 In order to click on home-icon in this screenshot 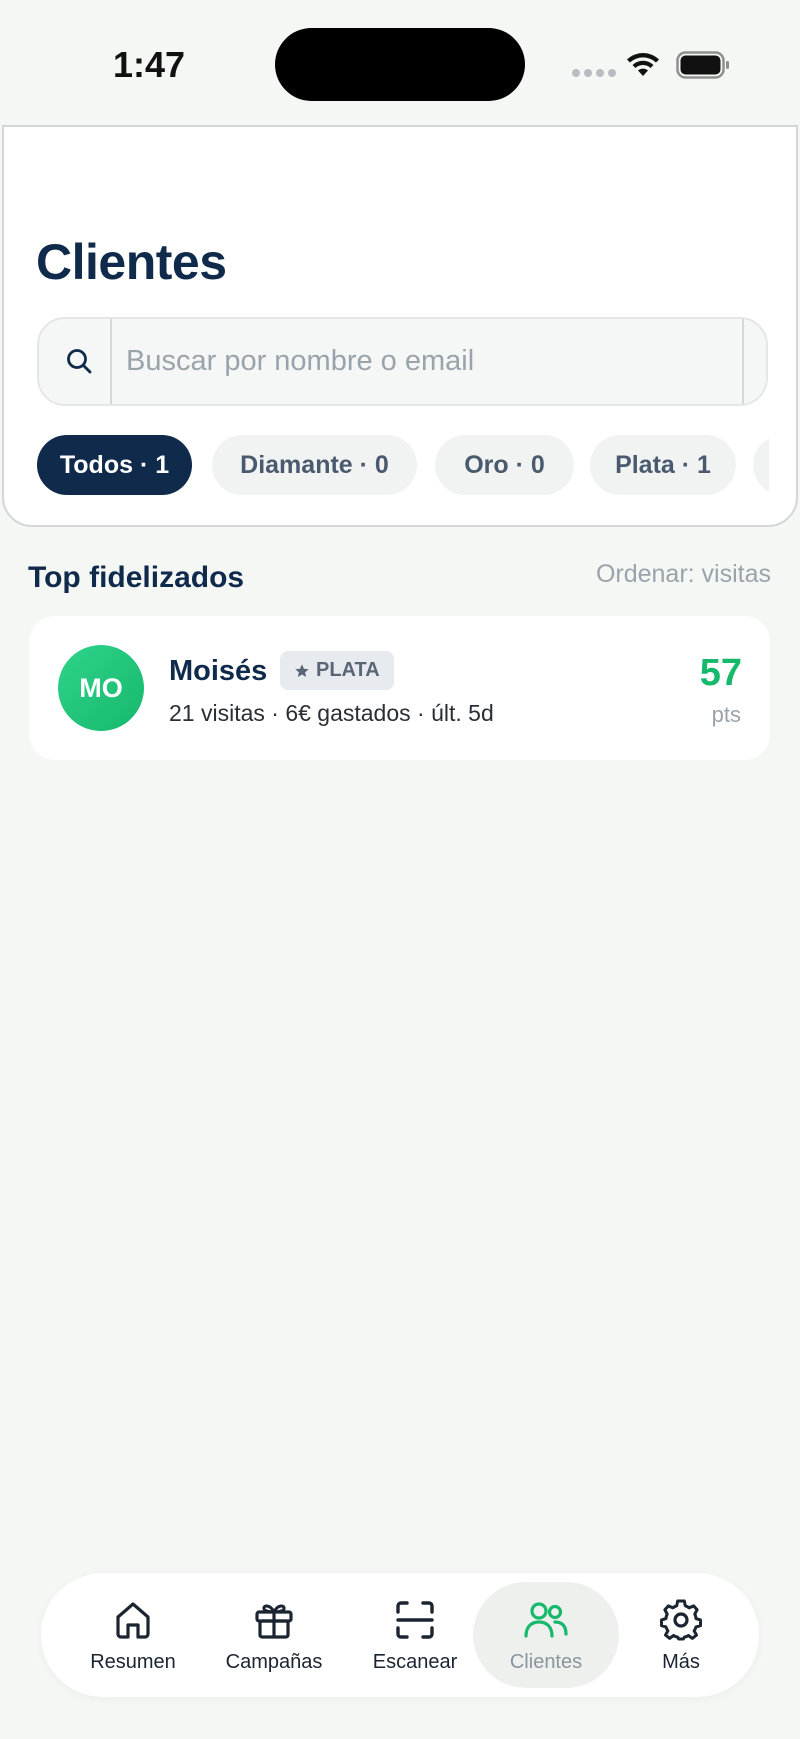, I will do `click(133, 1620)`.